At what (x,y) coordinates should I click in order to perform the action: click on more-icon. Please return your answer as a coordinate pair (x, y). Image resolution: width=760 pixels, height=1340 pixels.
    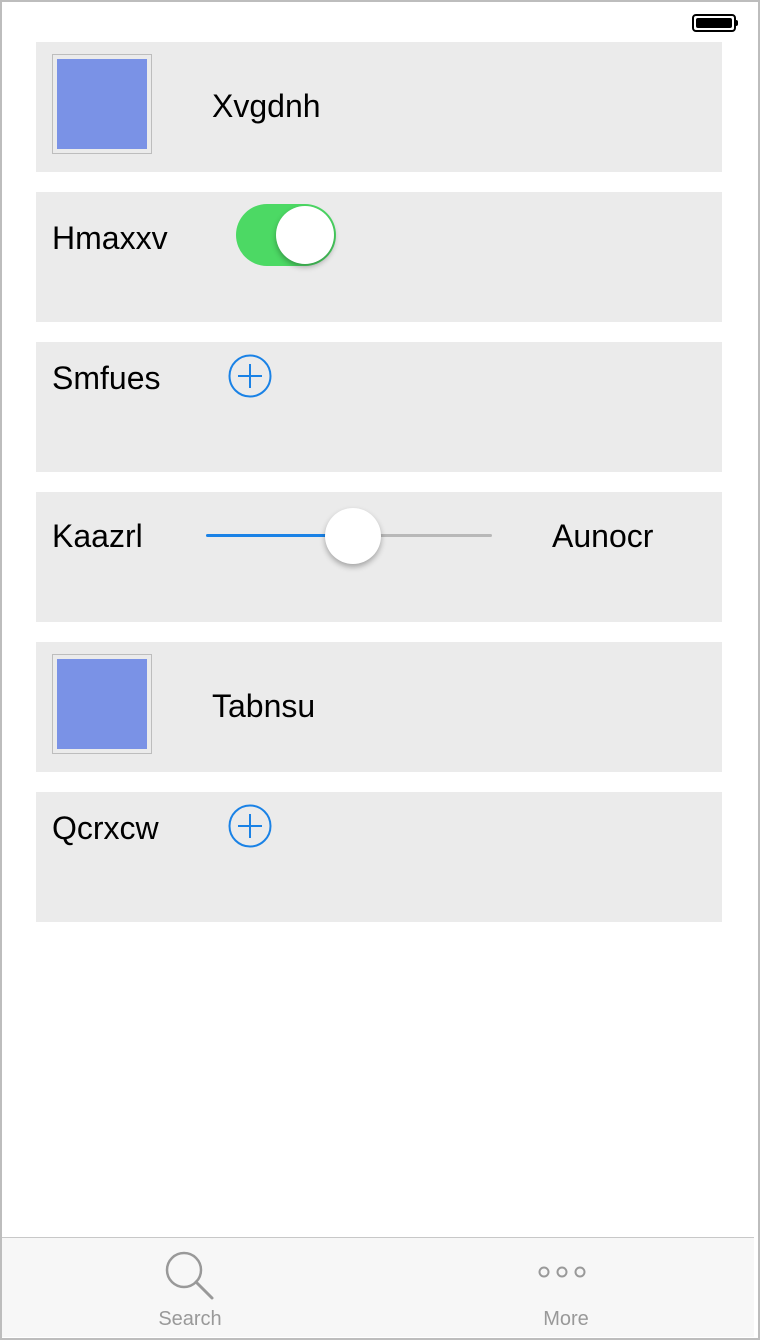
    Looking at the image, I should click on (562, 1272).